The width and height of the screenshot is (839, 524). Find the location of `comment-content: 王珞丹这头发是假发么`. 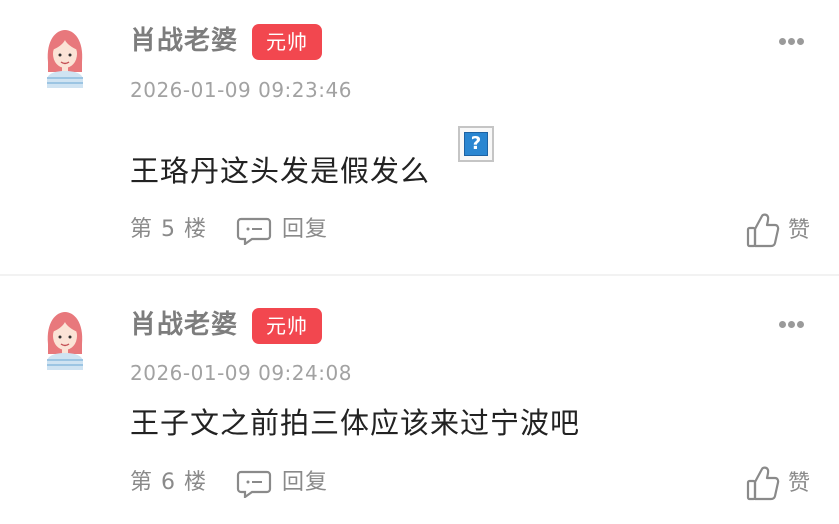

comment-content: 王珞丹这头发是假发么 is located at coordinates (280, 171).